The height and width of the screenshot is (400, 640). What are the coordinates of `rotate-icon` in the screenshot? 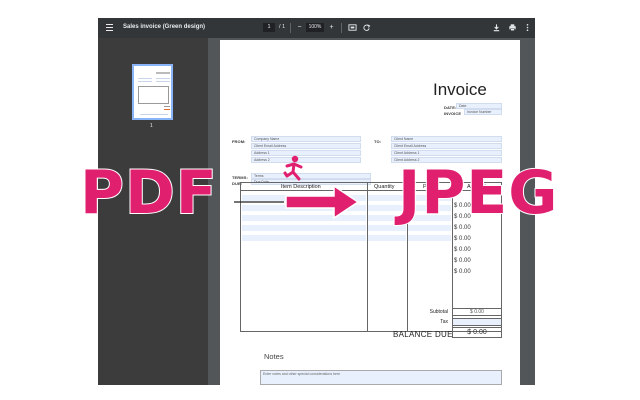 It's located at (366, 27).